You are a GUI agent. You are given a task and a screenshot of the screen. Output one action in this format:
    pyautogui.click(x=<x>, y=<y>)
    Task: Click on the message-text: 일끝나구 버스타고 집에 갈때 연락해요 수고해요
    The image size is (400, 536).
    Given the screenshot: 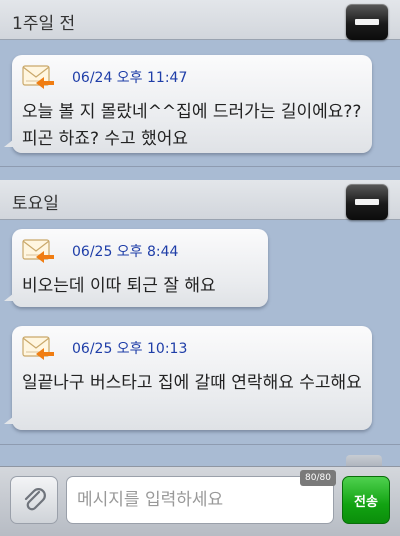 What is the action you would take?
    pyautogui.click(x=192, y=383)
    